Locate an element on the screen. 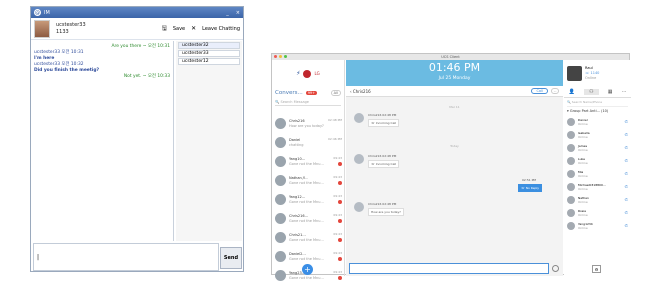  save-icon: 🖫 is located at coordinates (164, 28).